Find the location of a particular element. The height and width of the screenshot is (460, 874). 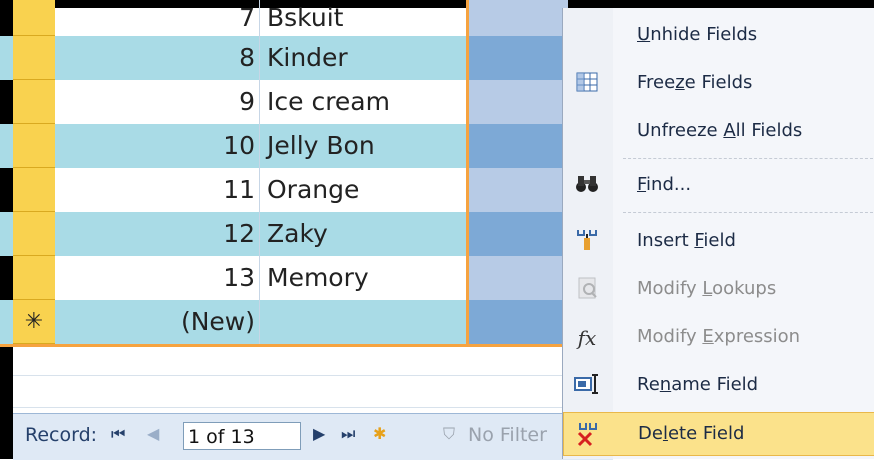

name-cell: Ice cream is located at coordinates (363, 102).